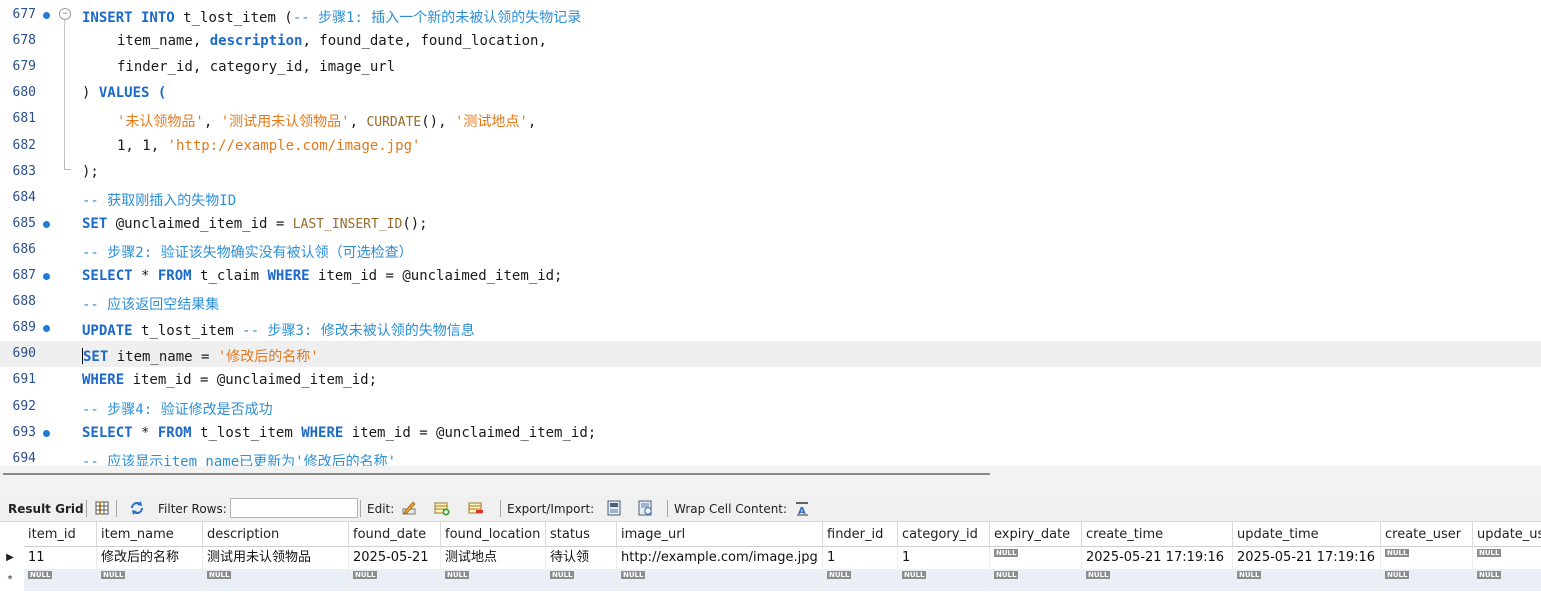  What do you see at coordinates (276, 534) in the screenshot?
I see `column-header-description: description` at bounding box center [276, 534].